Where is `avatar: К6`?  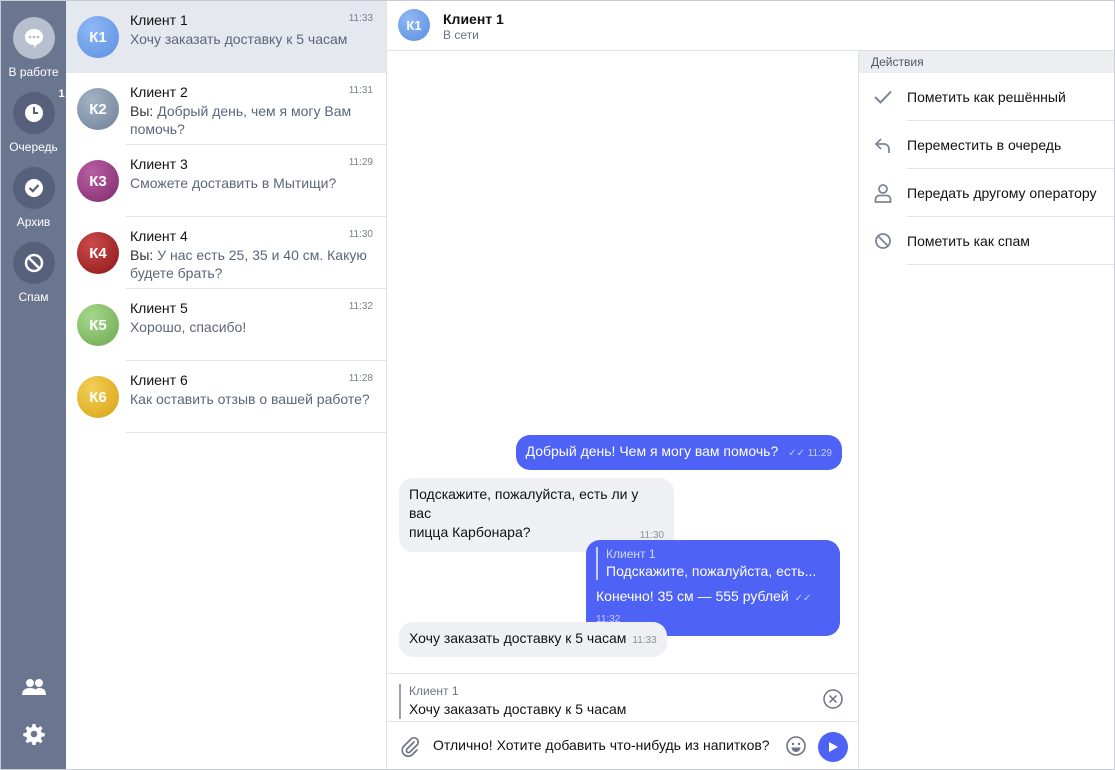
avatar: К6 is located at coordinates (98, 397).